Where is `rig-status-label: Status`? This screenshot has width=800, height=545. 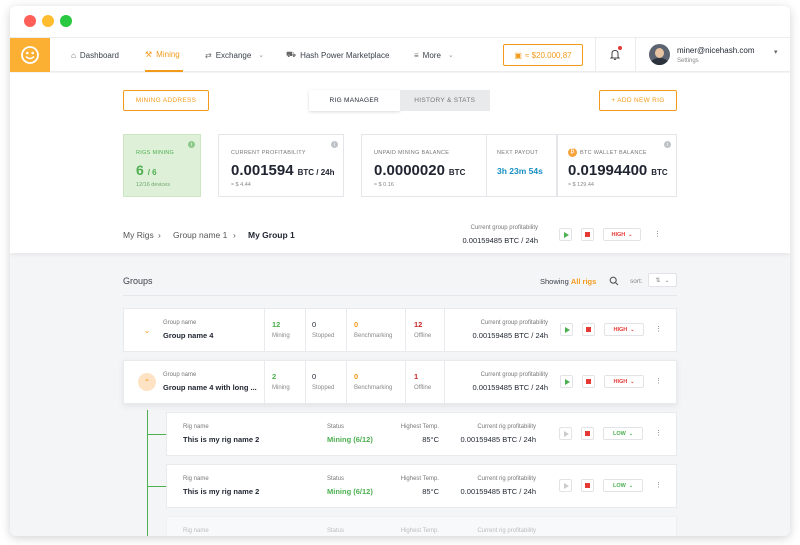 rig-status-label: Status is located at coordinates (336, 479).